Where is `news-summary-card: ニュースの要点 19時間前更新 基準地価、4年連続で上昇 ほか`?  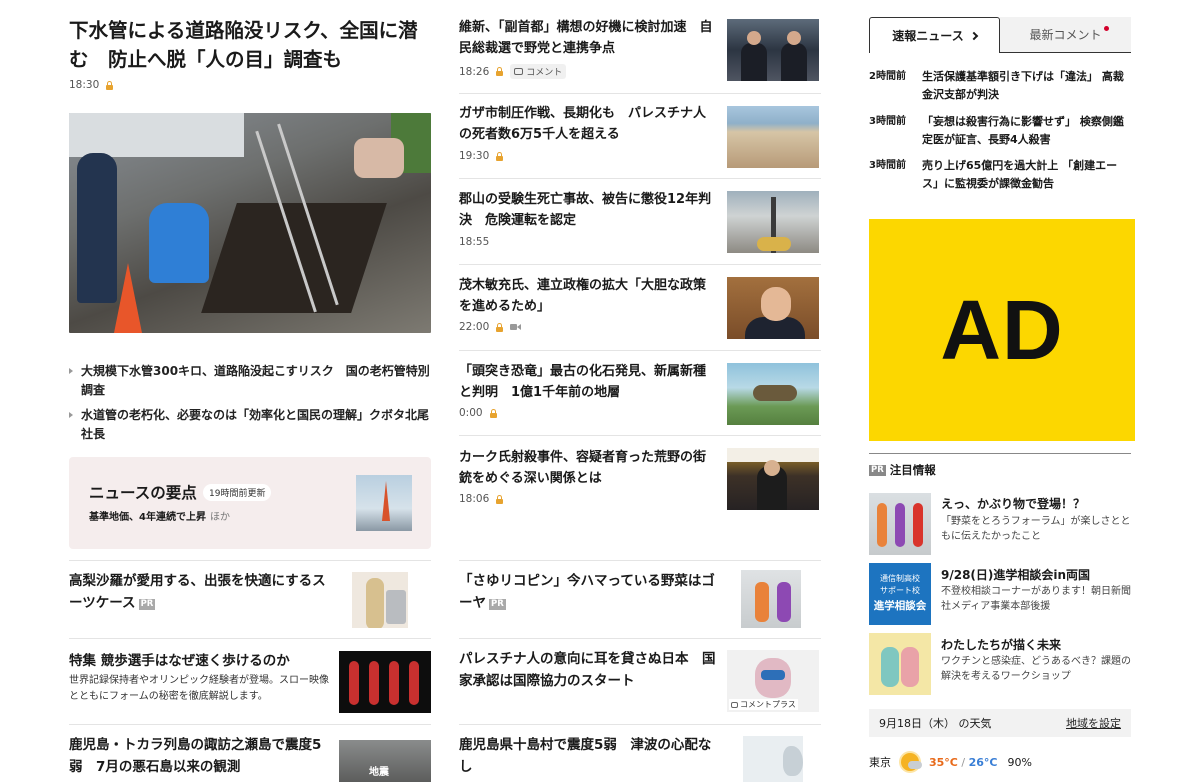 news-summary-card: ニュースの要点 19時間前更新 基準地価、4年連続で上昇 ほか is located at coordinates (250, 503).